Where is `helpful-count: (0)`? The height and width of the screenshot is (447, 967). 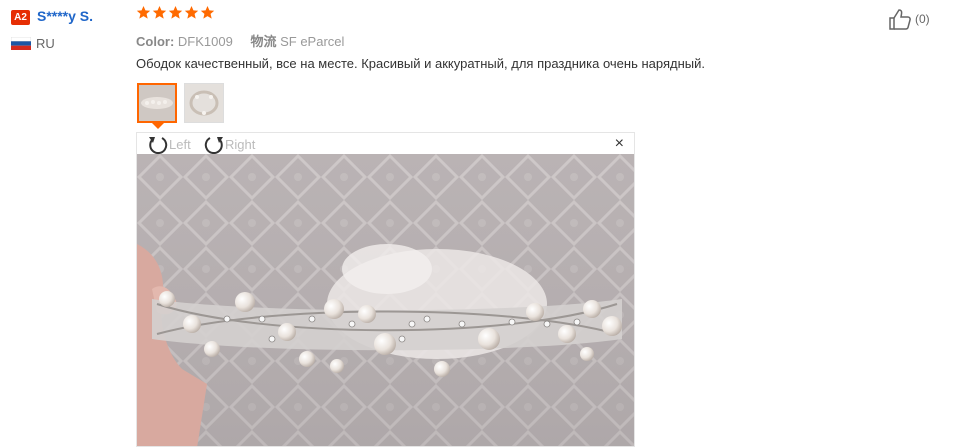 helpful-count: (0) is located at coordinates (922, 19).